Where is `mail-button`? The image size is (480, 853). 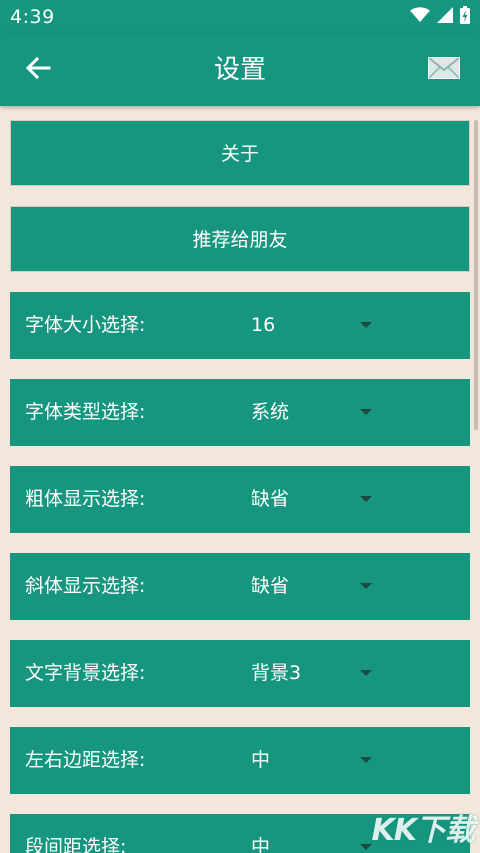
mail-button is located at coordinates (444, 70).